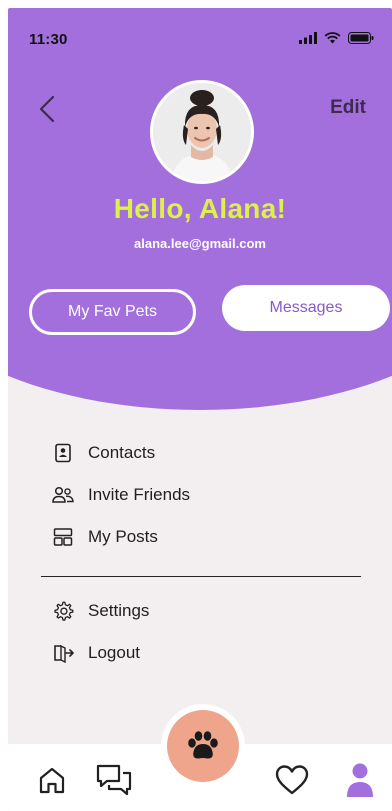 This screenshot has width=392, height=811. I want to click on heart-icon, so click(292, 780).